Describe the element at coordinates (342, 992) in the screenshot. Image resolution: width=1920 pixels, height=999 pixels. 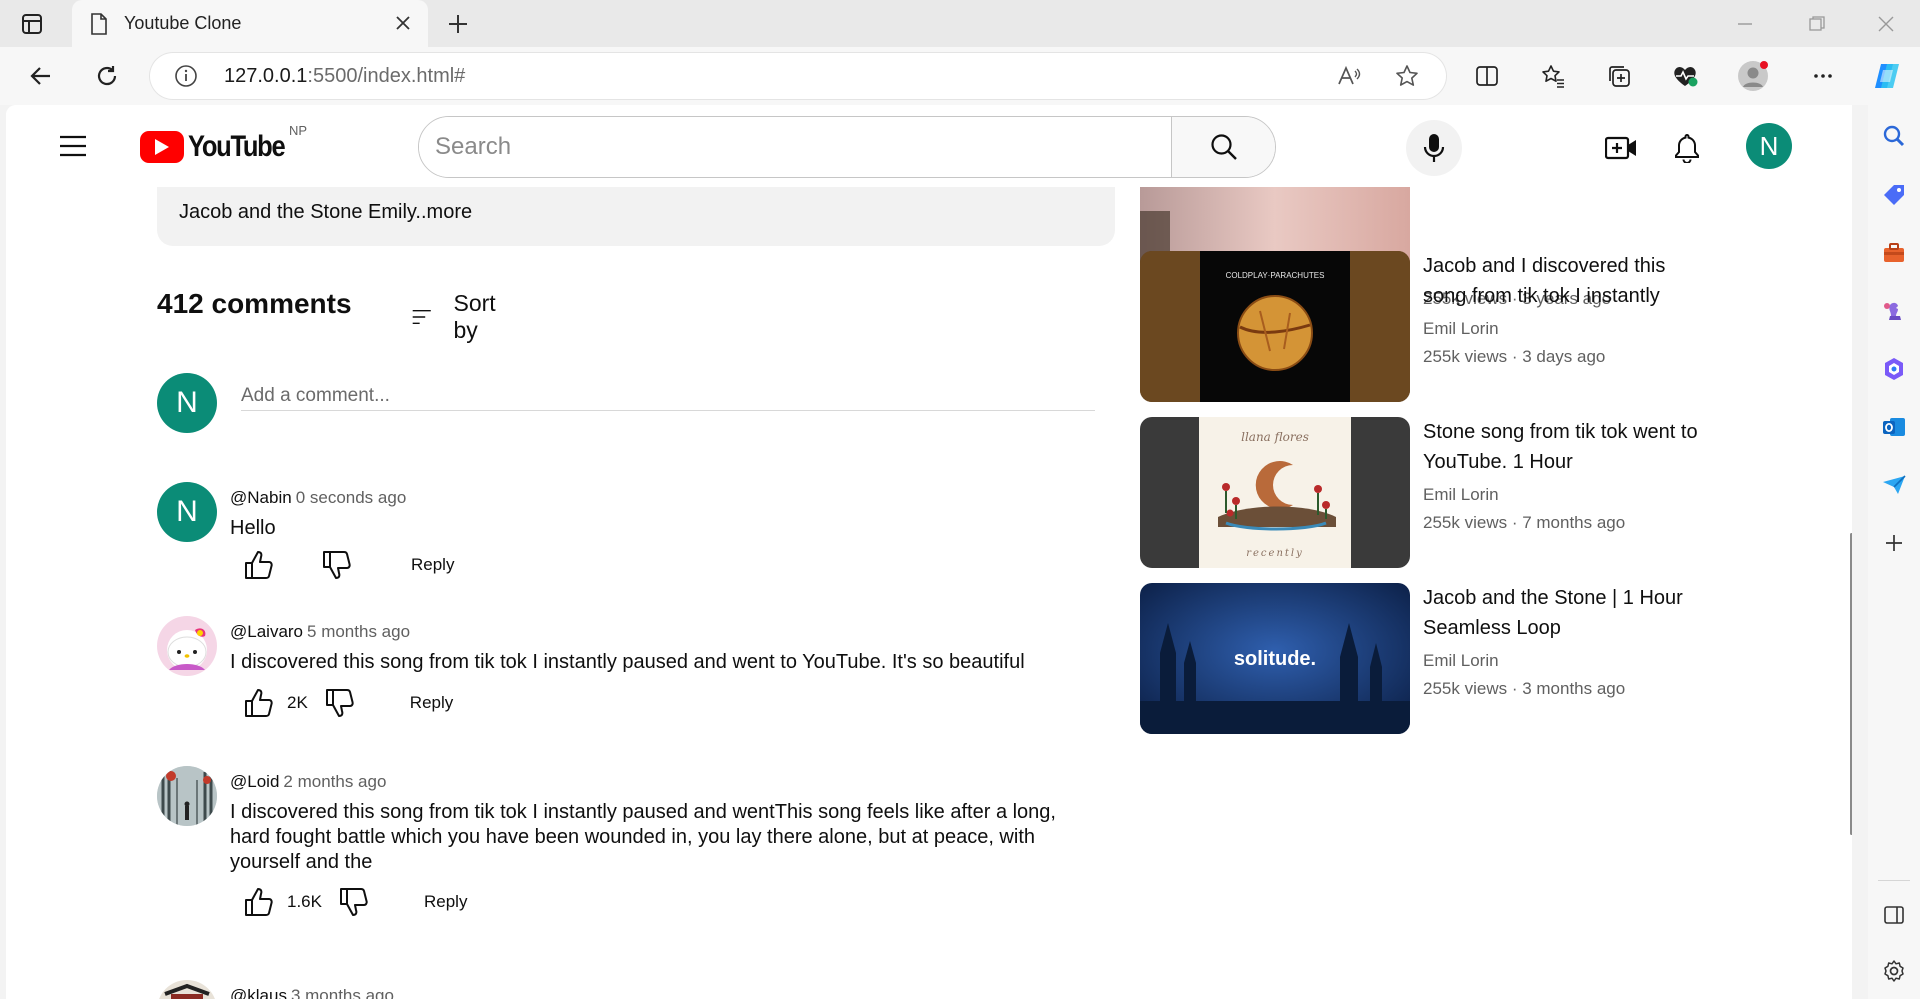
I see `comment-time: 3 months ago` at that location.